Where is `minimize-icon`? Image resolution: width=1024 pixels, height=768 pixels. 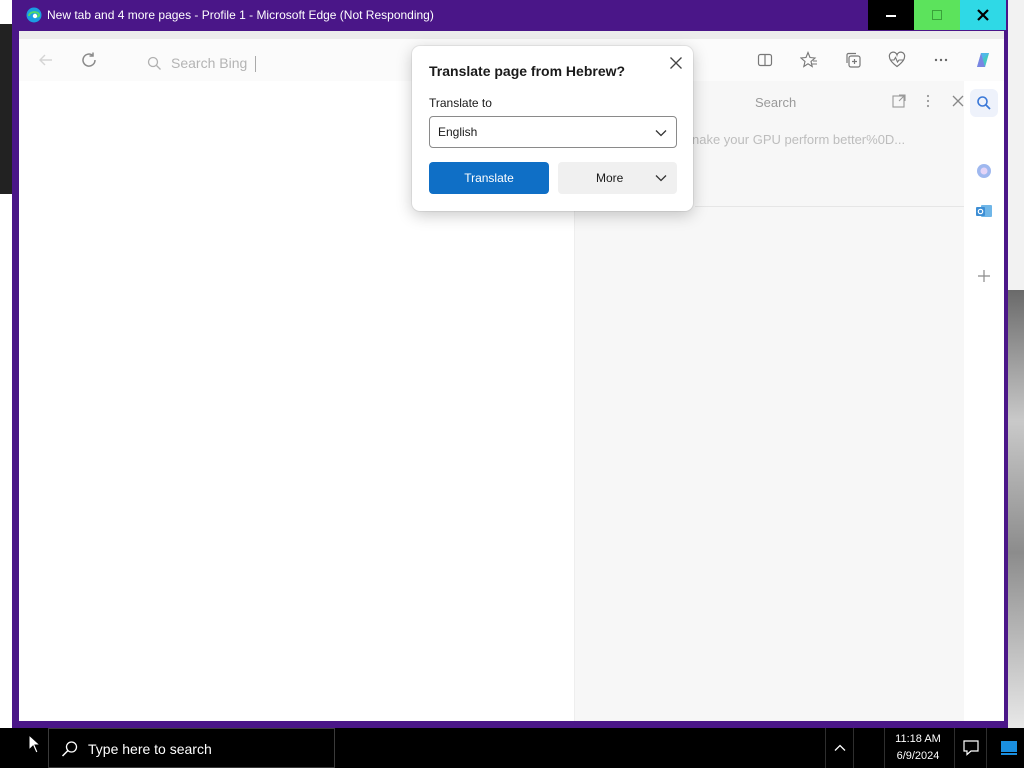 minimize-icon is located at coordinates (891, 16).